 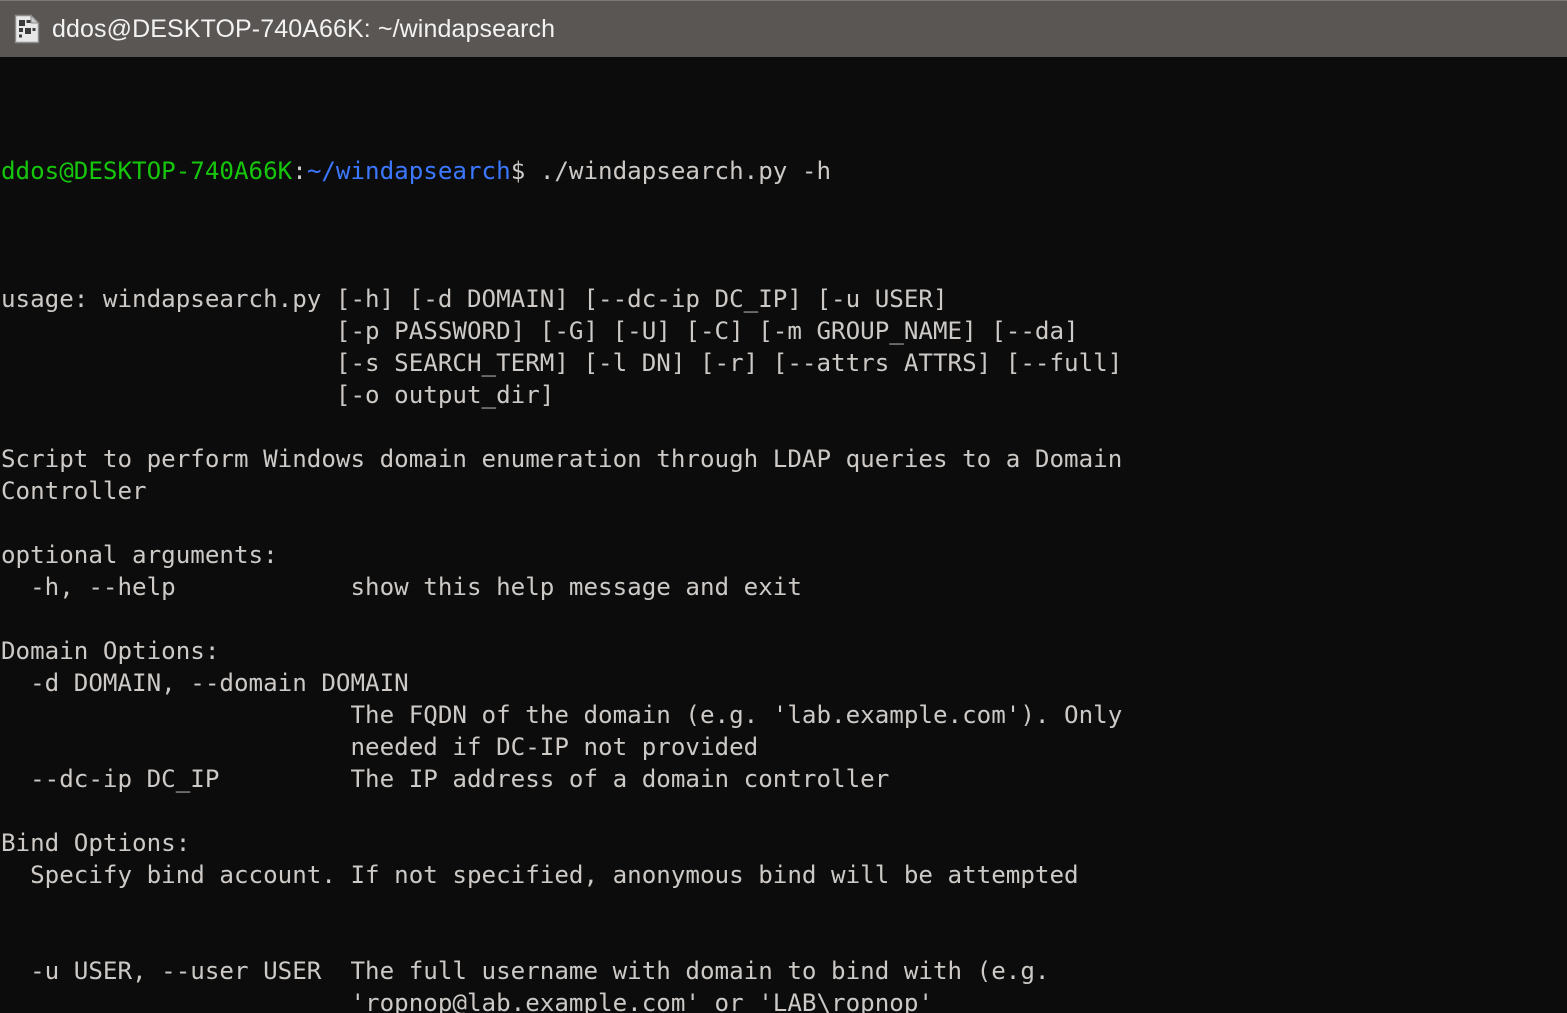 What do you see at coordinates (783, 28) in the screenshot?
I see `window-titlebar: ddos@DESKTOP-740A66K: ~/windapsearch` at bounding box center [783, 28].